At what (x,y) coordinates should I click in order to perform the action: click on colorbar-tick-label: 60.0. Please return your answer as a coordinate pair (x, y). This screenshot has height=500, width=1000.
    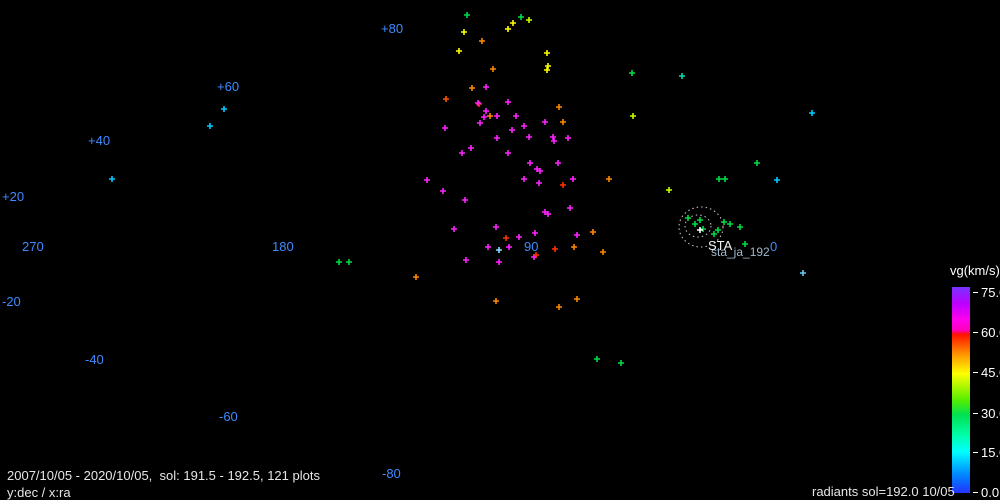
    Looking at the image, I should click on (990, 332).